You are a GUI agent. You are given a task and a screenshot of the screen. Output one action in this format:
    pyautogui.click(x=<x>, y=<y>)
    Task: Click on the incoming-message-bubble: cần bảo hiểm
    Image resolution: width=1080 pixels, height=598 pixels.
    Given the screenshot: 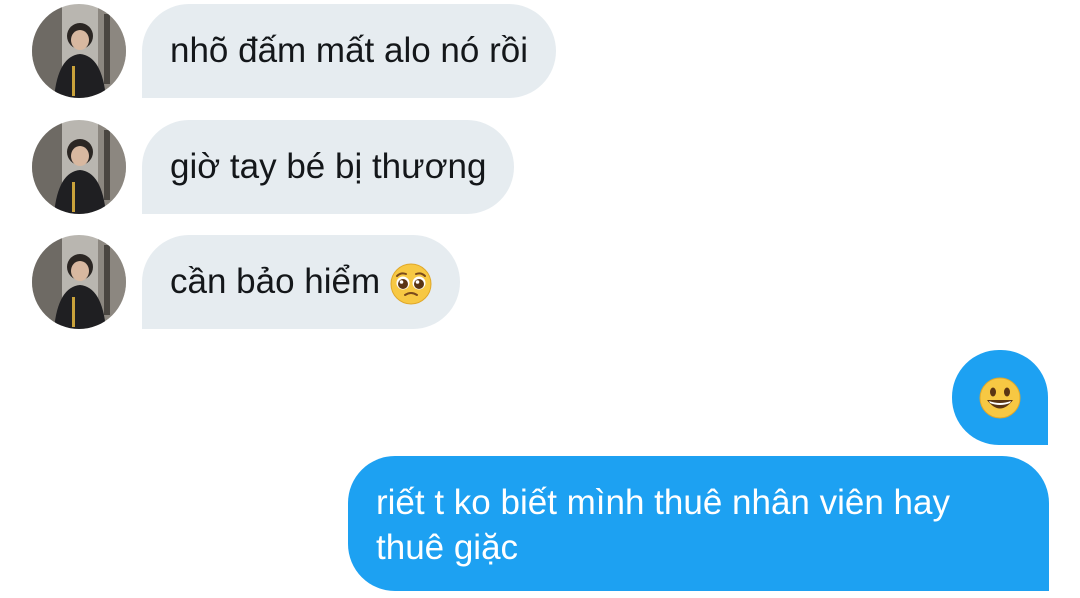 What is the action you would take?
    pyautogui.click(x=301, y=282)
    